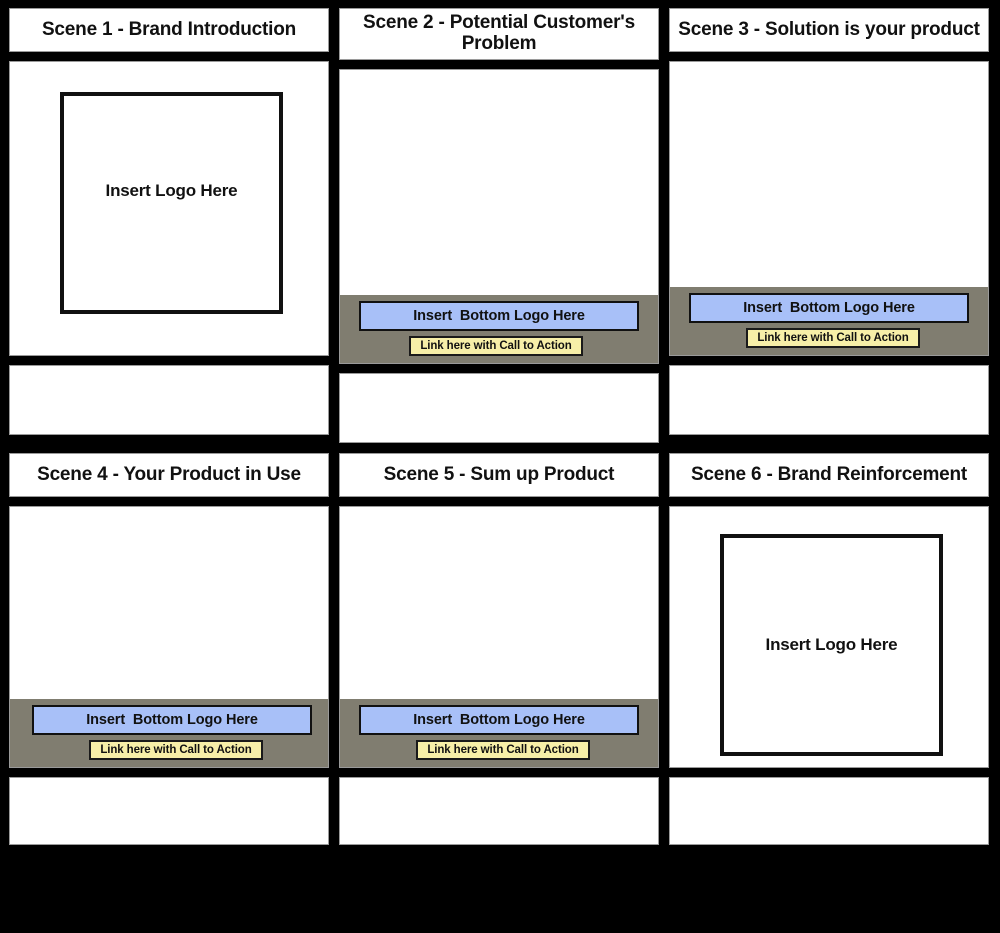 The width and height of the screenshot is (1000, 933). What do you see at coordinates (829, 30) in the screenshot?
I see `panel-title-scene-3: Scene 3 - Solution is your product` at bounding box center [829, 30].